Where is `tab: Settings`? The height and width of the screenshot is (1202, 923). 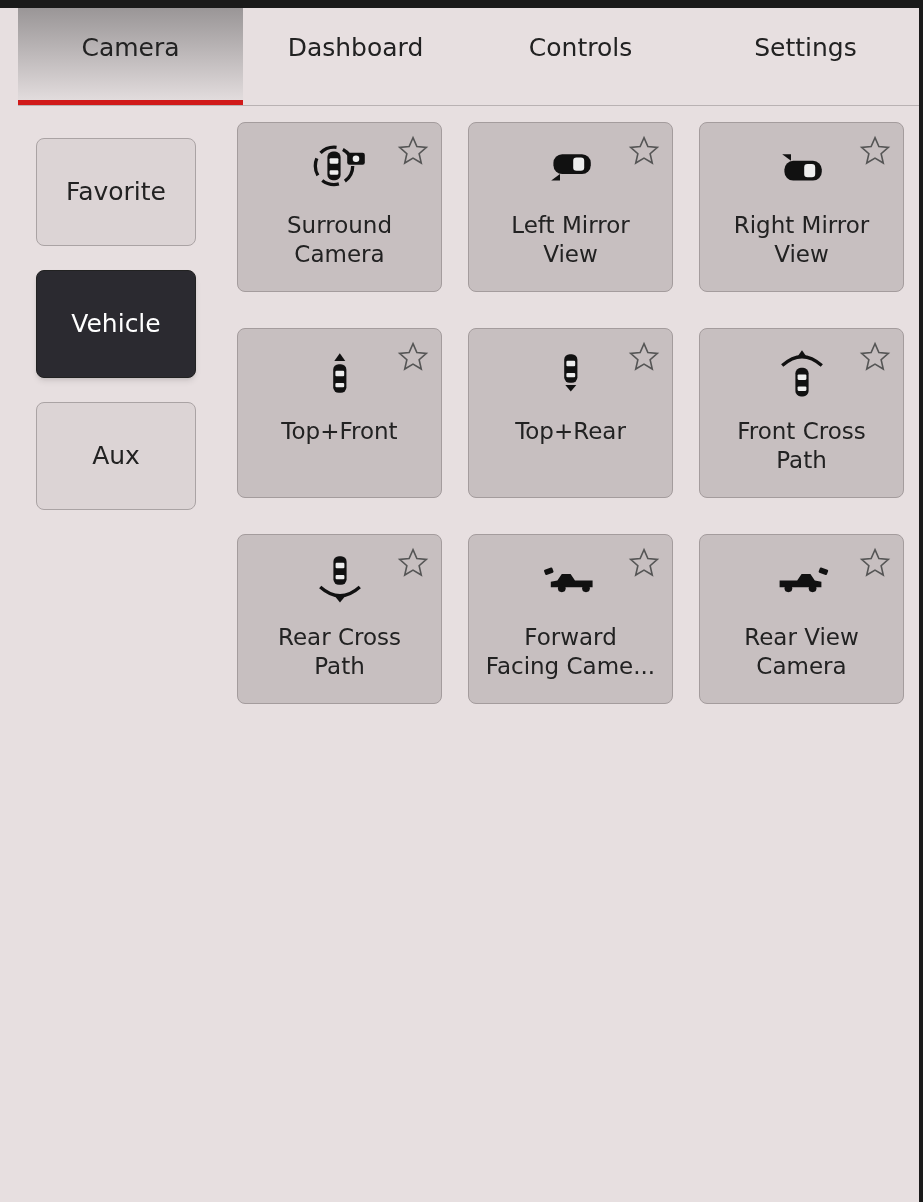 tab: Settings is located at coordinates (805, 56).